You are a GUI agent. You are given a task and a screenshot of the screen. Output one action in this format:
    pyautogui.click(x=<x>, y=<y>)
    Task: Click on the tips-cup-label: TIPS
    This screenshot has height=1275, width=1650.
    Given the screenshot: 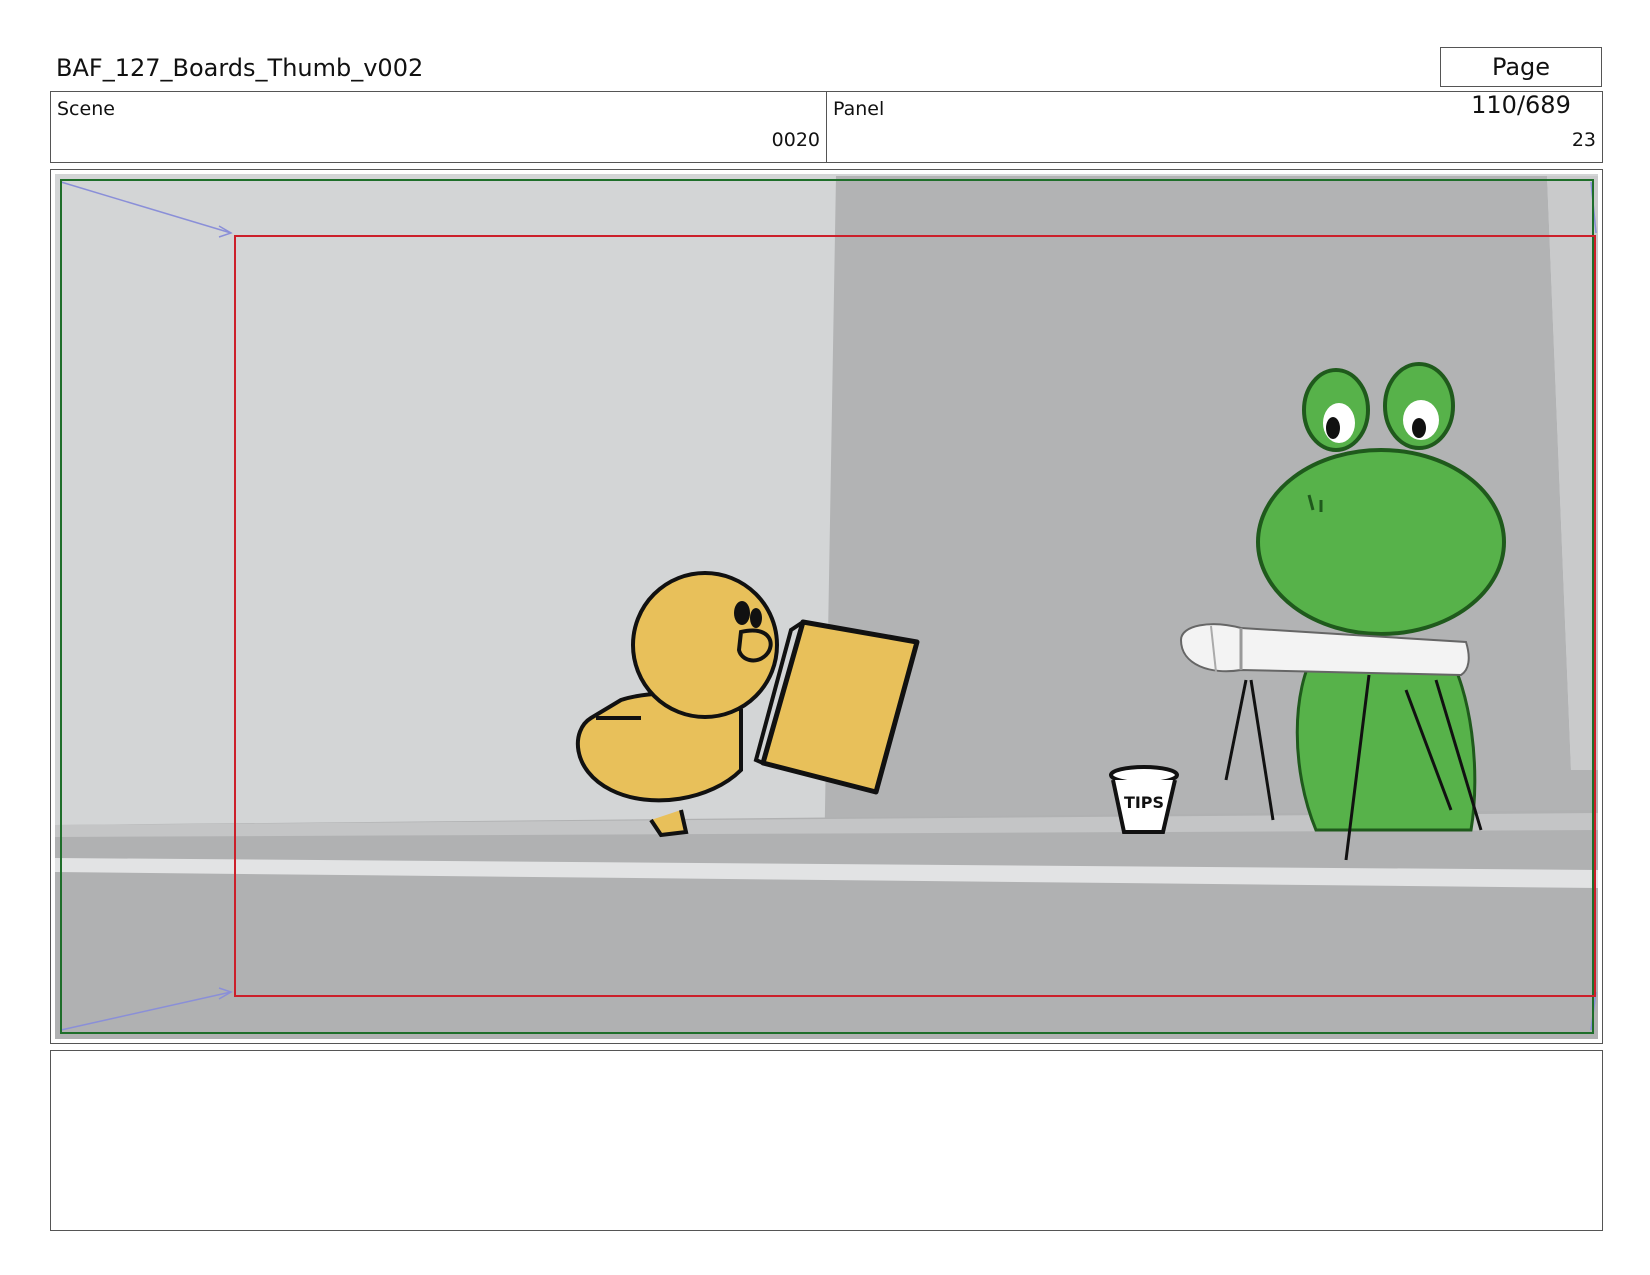 What is the action you would take?
    pyautogui.click(x=1144, y=802)
    